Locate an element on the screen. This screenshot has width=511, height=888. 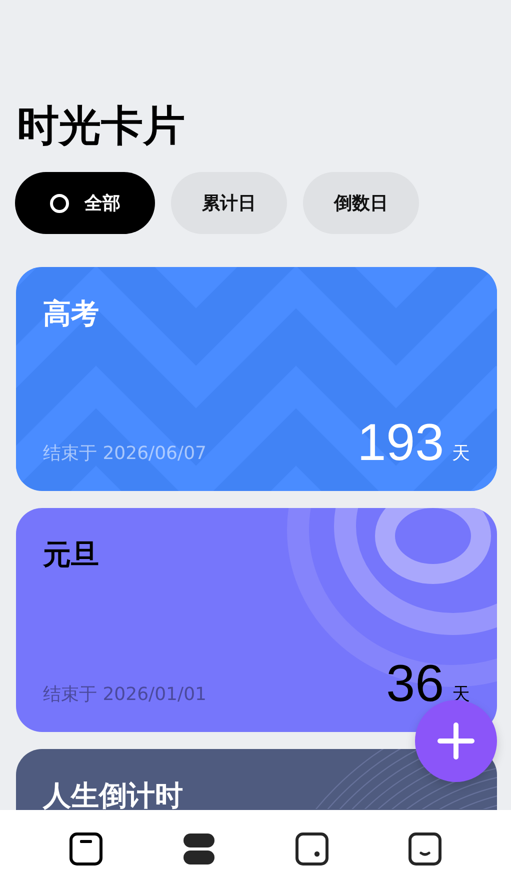
card-title: 高考 is located at coordinates (71, 314).